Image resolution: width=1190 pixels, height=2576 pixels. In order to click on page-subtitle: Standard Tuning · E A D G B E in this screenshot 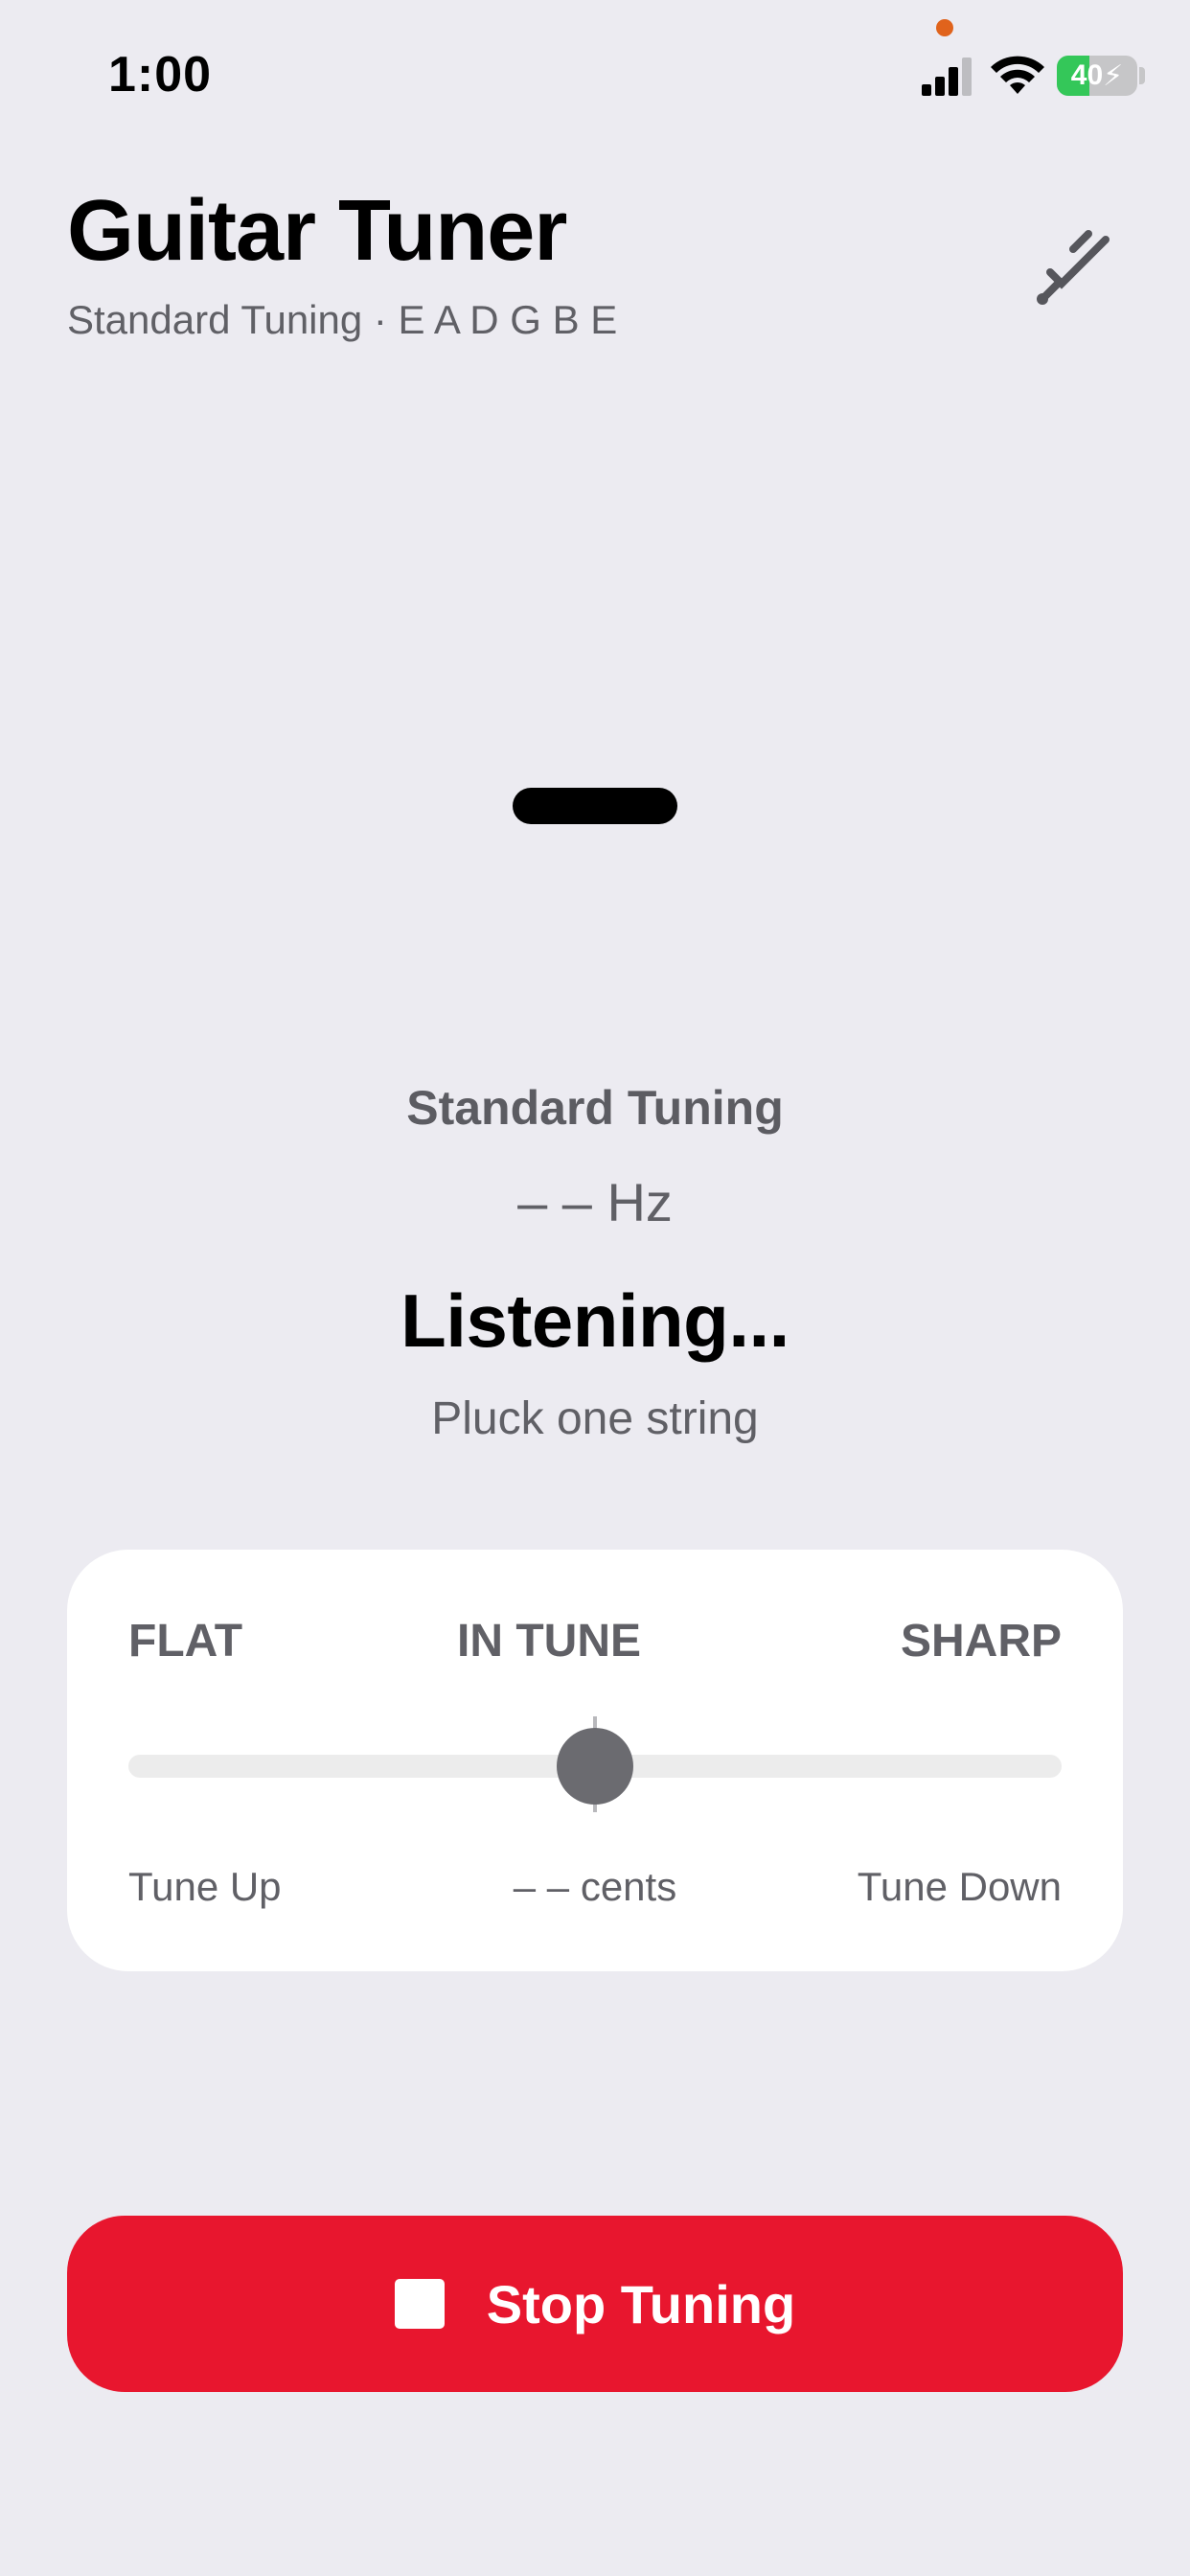, I will do `click(342, 319)`.